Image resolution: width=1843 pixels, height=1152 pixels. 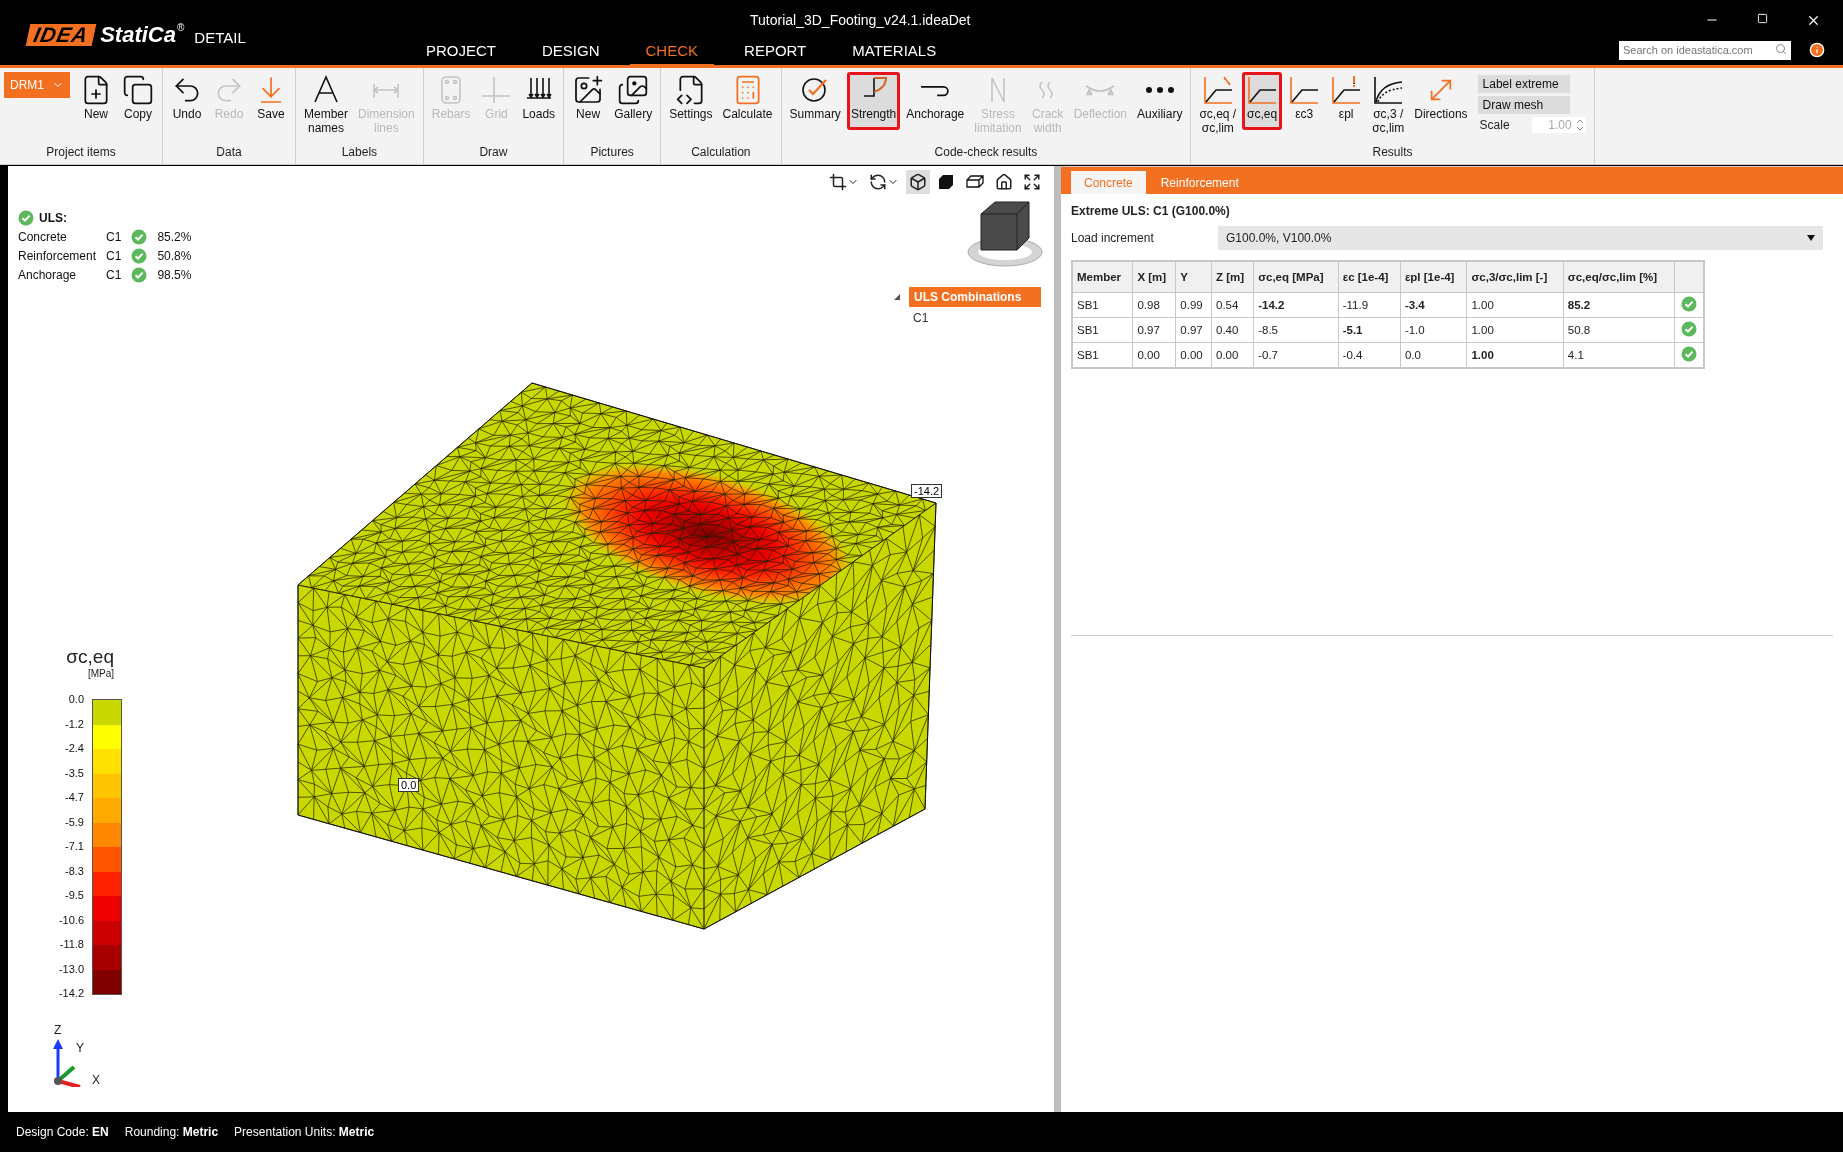 I want to click on grid-icon, so click(x=496, y=90).